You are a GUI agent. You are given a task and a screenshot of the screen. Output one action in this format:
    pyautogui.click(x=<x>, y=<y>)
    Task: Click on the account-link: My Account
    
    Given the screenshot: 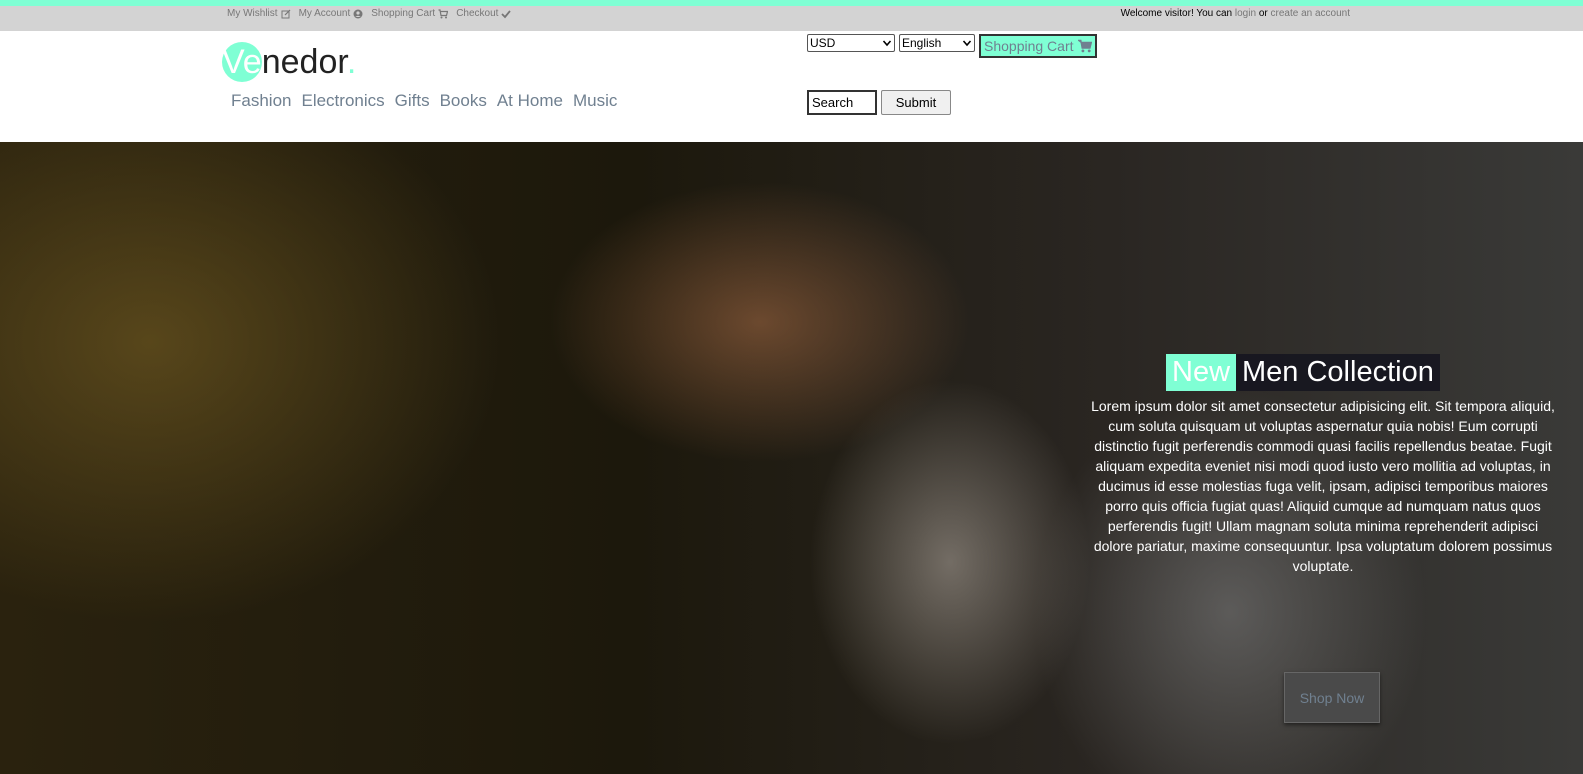 What is the action you would take?
    pyautogui.click(x=331, y=13)
    